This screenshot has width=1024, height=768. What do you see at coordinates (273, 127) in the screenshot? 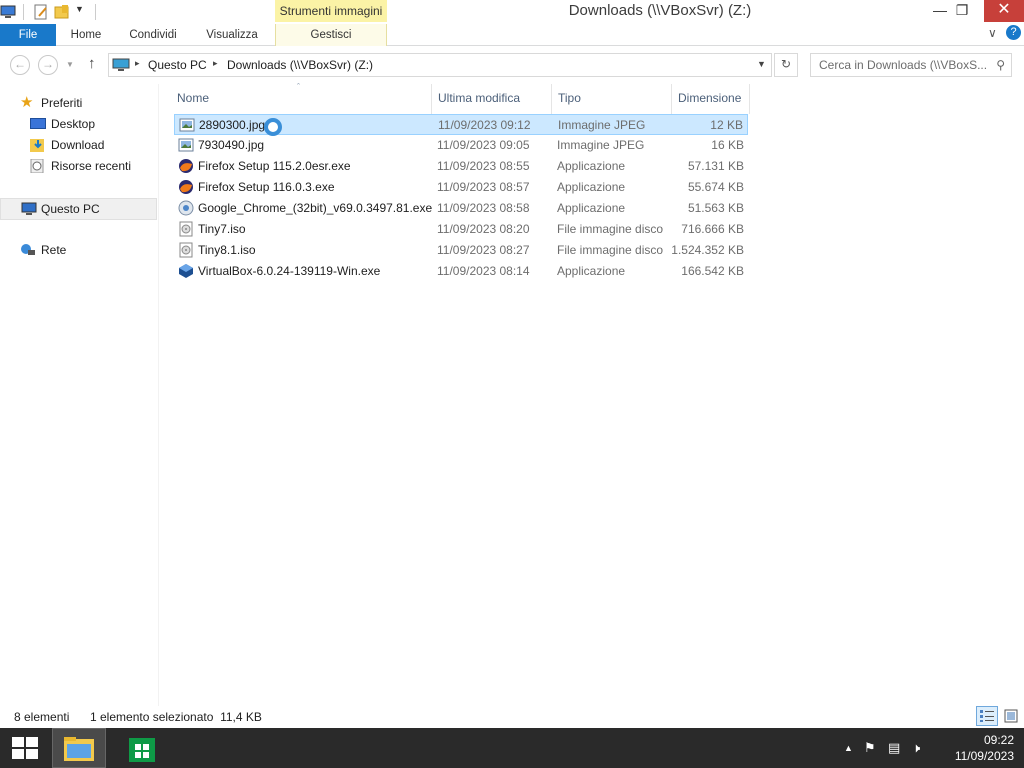
I see `busy-cursor-icon` at bounding box center [273, 127].